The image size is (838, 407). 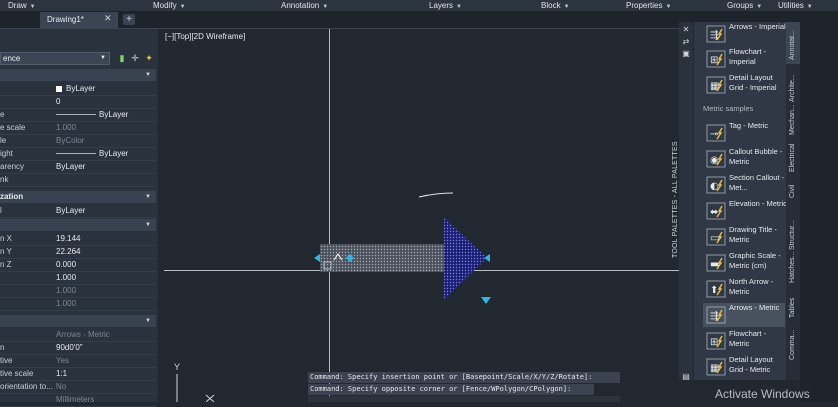 I want to click on property-row: ight ByLayer, so click(x=78, y=154).